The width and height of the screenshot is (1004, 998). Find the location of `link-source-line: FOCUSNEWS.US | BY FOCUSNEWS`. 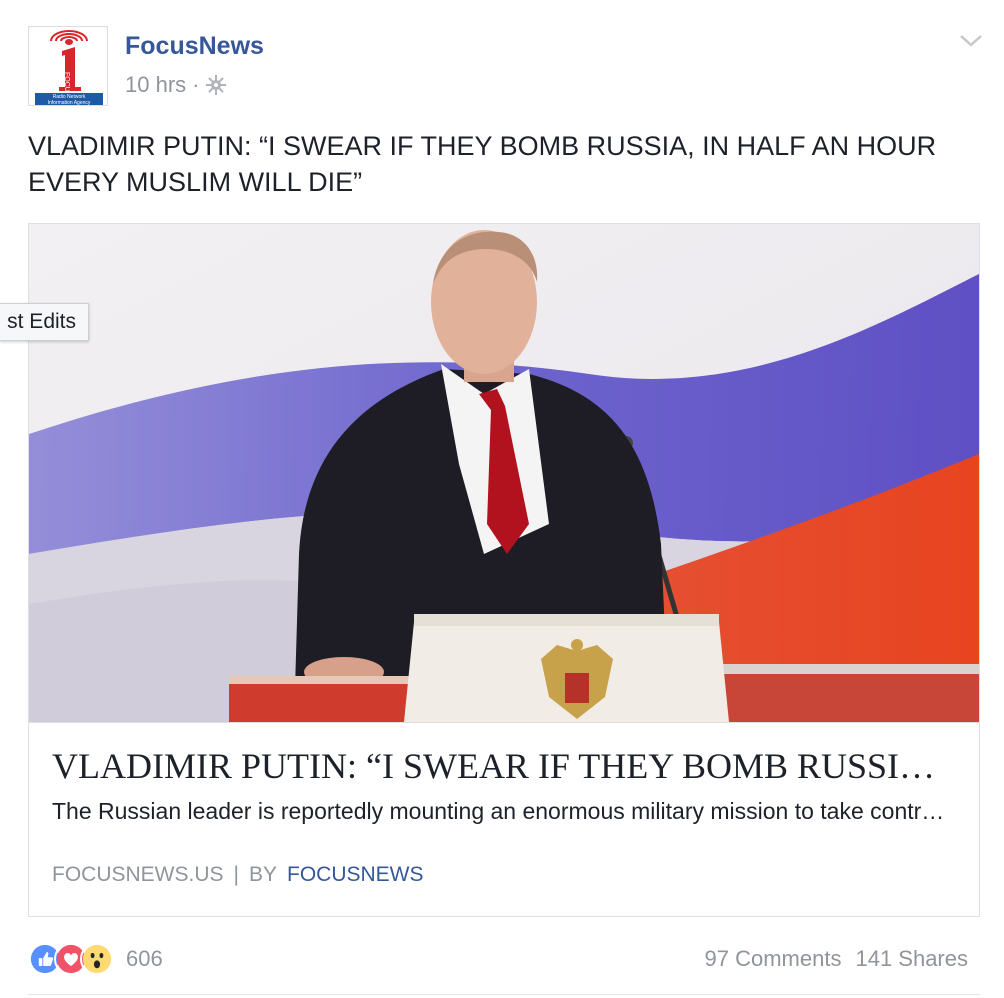

link-source-line: FOCUSNEWS.US | BY FOCUSNEWS is located at coordinates (238, 875).